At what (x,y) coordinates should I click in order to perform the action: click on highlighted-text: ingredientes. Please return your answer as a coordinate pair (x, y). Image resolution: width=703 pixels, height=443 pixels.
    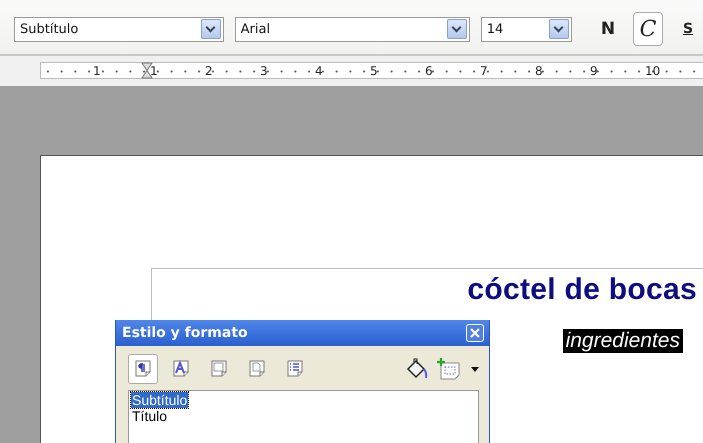
    Looking at the image, I should click on (622, 341).